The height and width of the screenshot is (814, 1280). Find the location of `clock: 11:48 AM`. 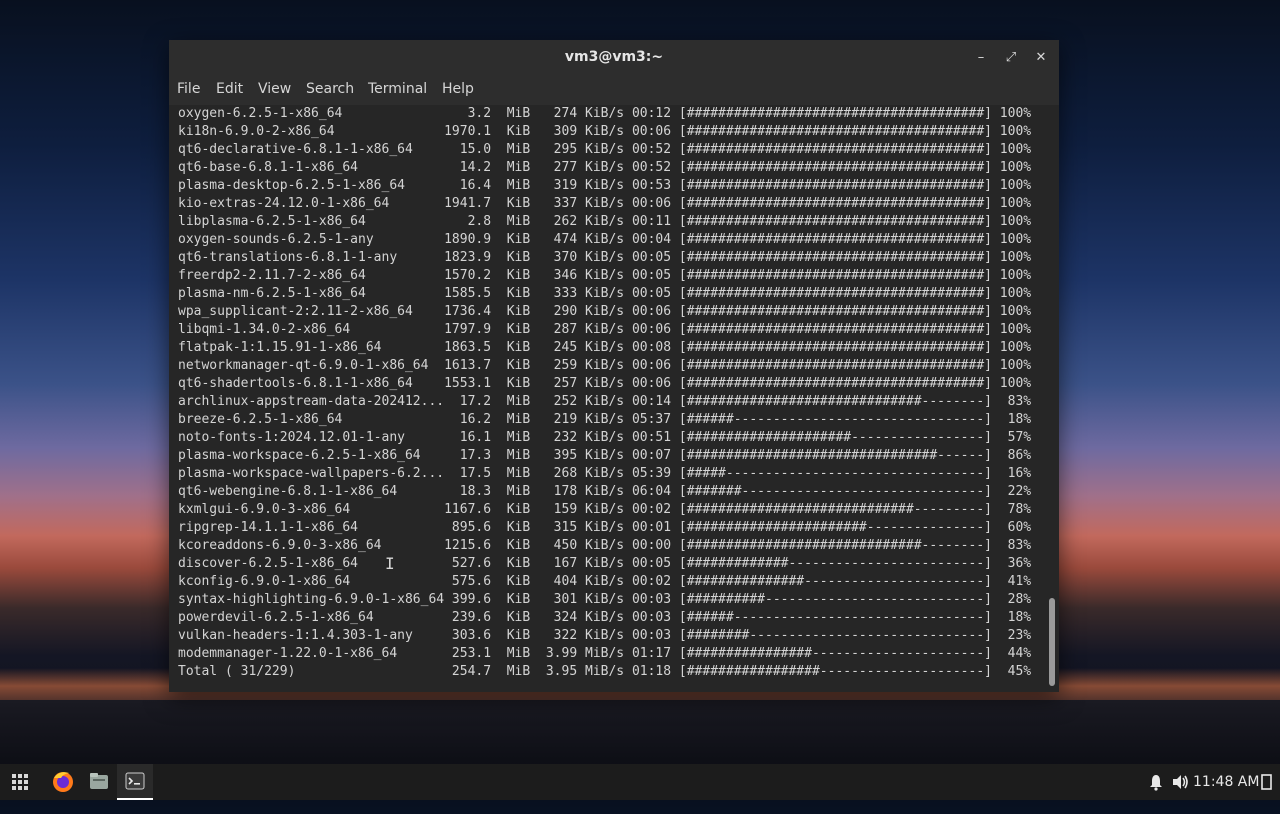

clock: 11:48 AM is located at coordinates (1226, 782).